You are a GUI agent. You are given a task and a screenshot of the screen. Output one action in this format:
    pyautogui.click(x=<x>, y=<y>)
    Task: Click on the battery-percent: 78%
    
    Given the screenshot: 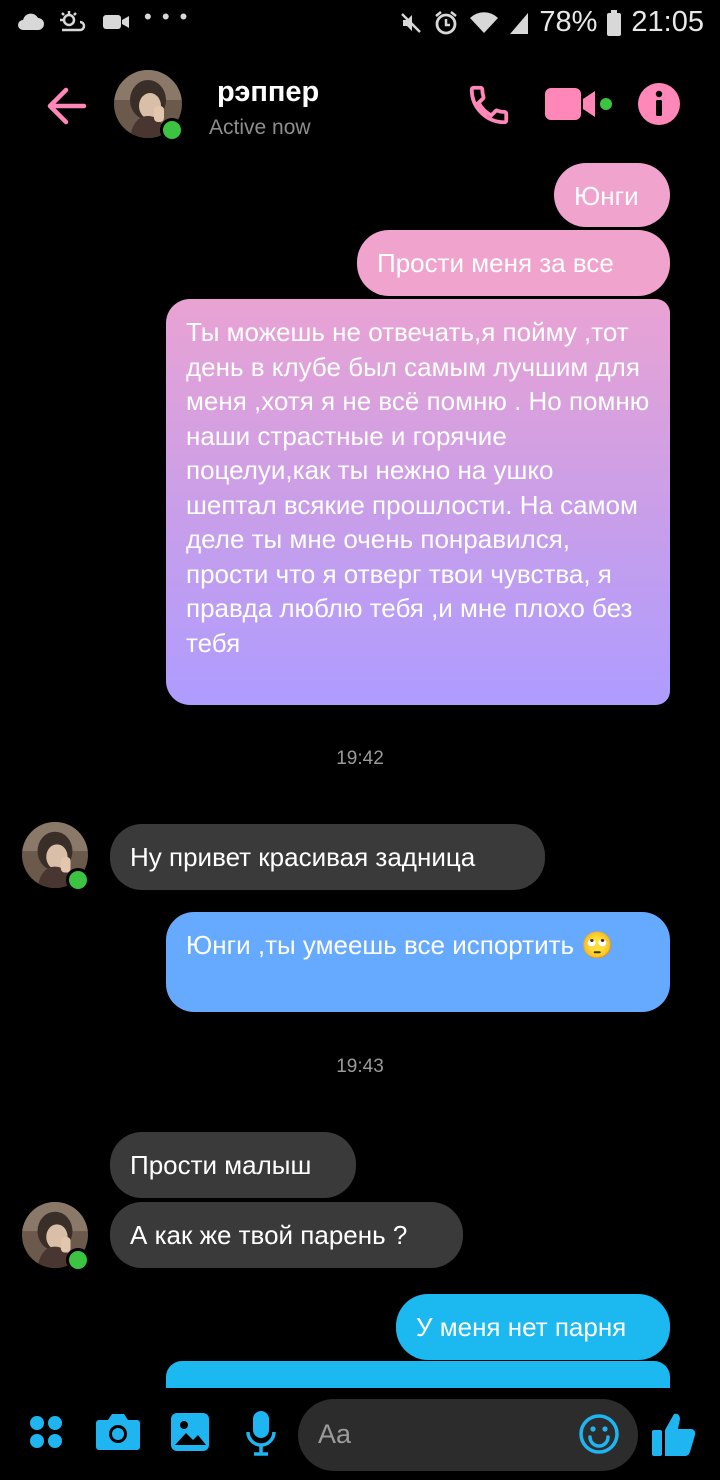 What is the action you would take?
    pyautogui.click(x=568, y=22)
    